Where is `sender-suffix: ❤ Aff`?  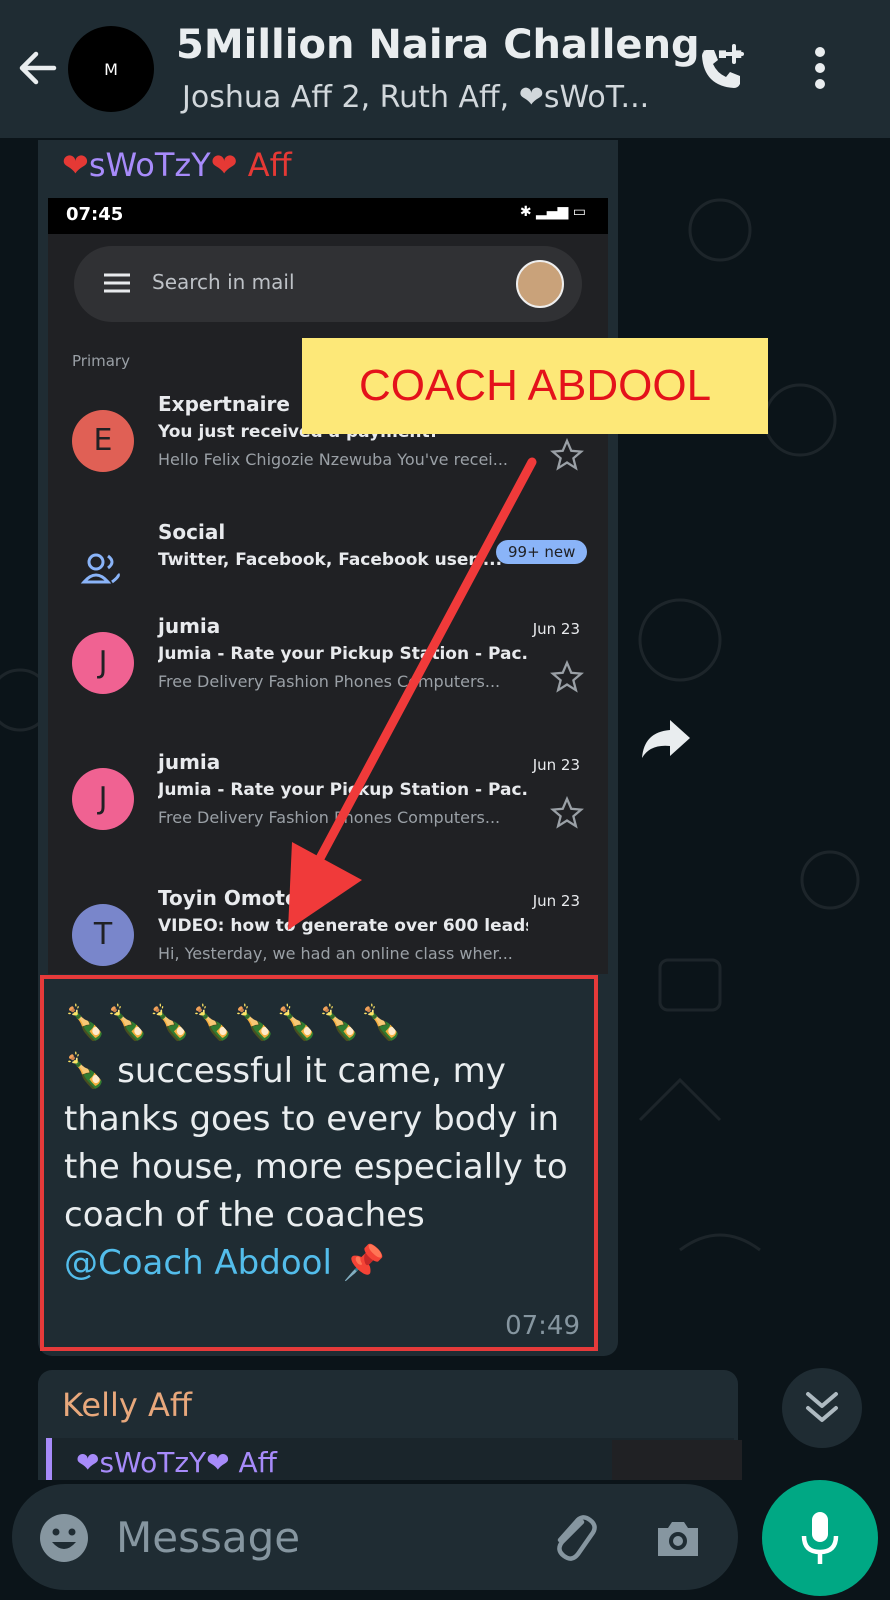 sender-suffix: ❤ Aff is located at coordinates (251, 165).